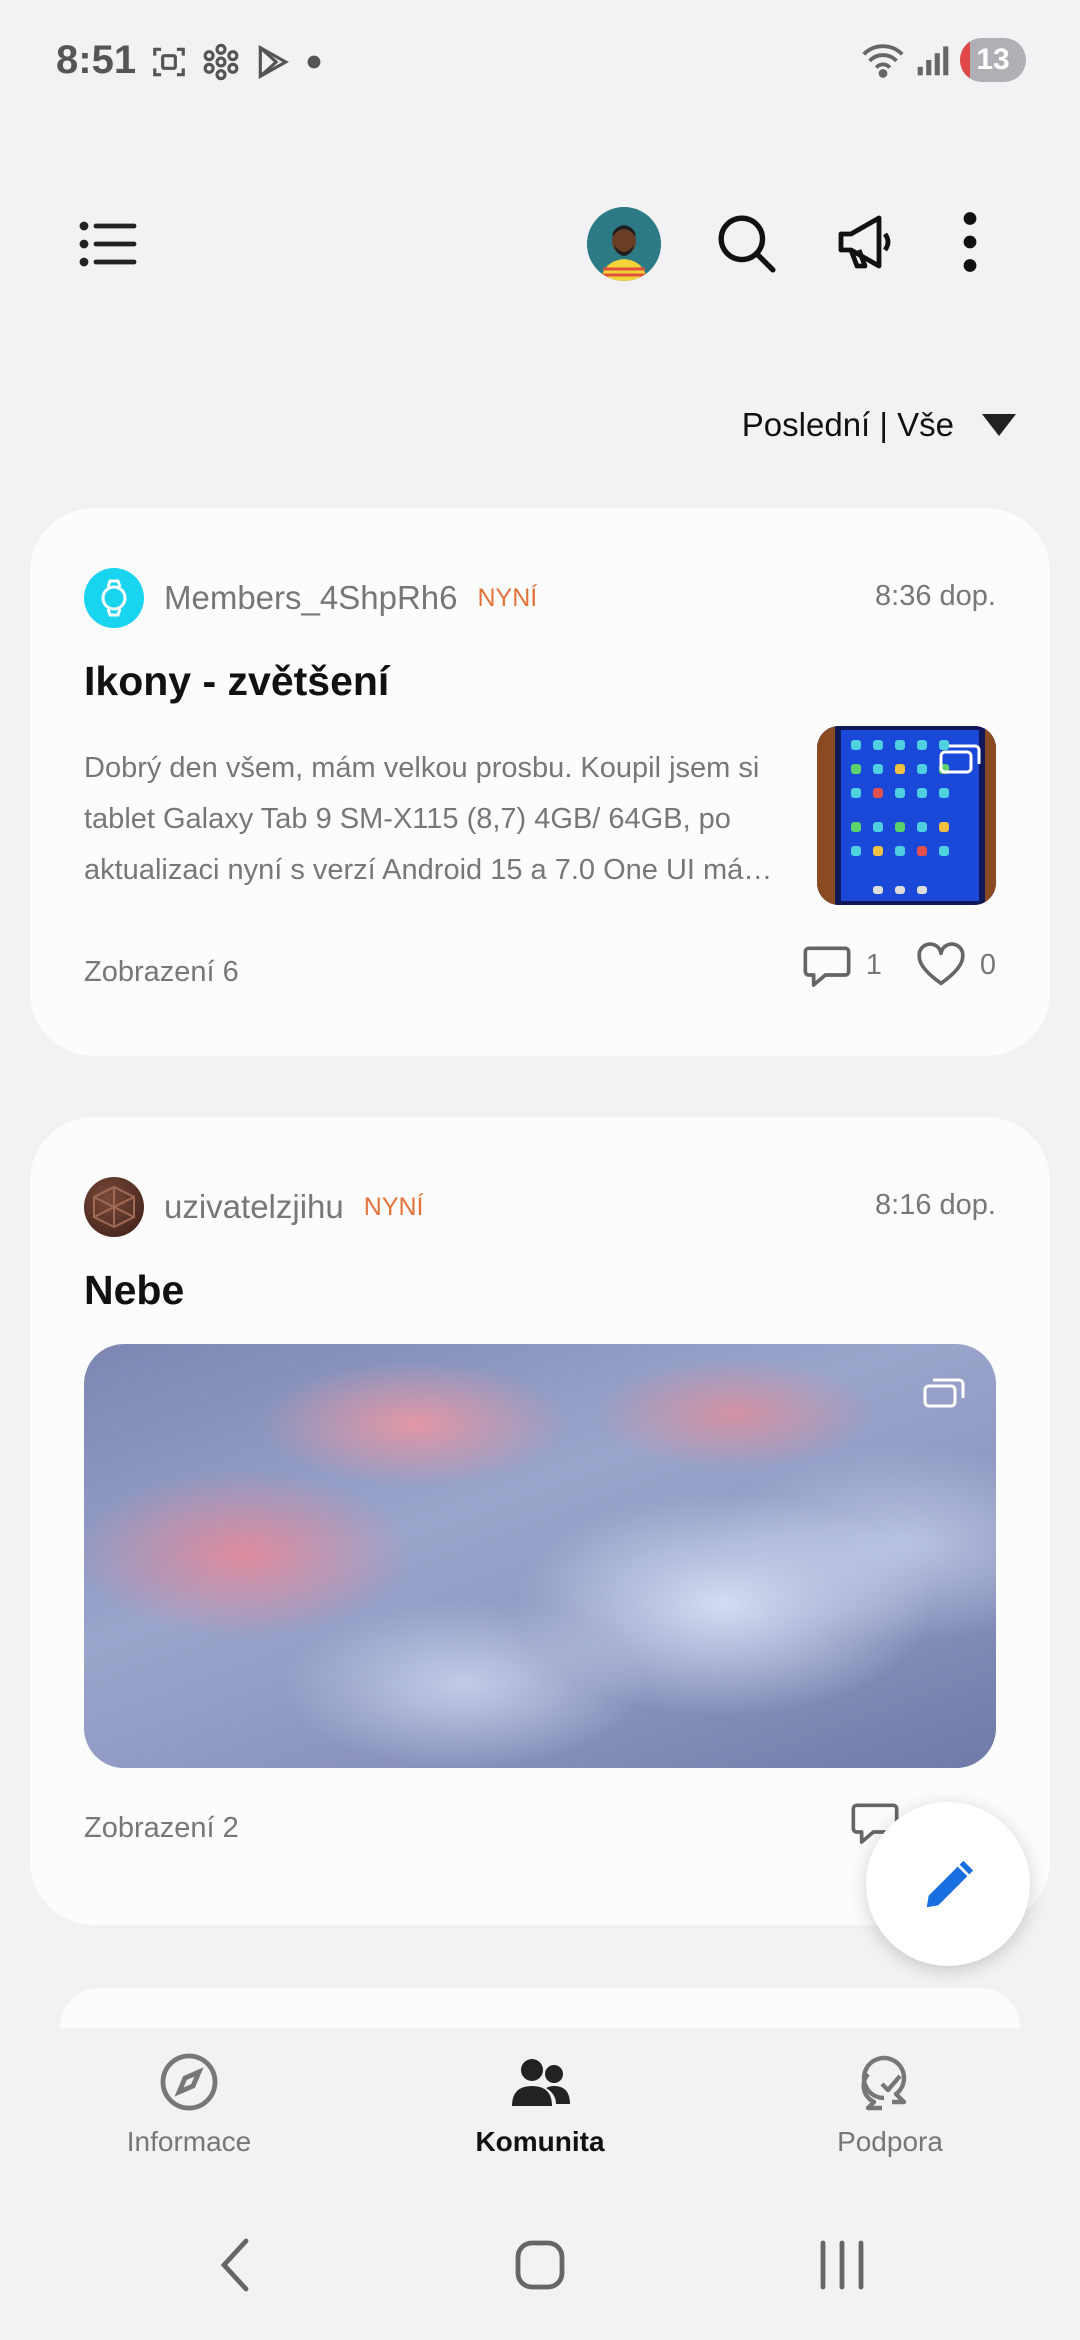  What do you see at coordinates (96, 60) in the screenshot?
I see `status-time: 8:51` at bounding box center [96, 60].